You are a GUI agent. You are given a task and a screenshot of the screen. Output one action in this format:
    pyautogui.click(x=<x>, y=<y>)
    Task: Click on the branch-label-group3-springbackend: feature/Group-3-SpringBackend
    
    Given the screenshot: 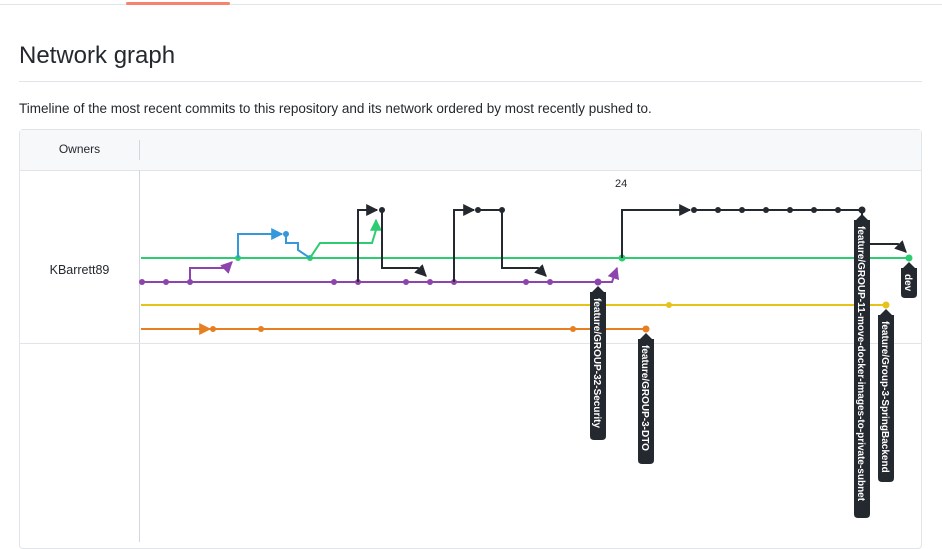 What is the action you would take?
    pyautogui.click(x=886, y=395)
    